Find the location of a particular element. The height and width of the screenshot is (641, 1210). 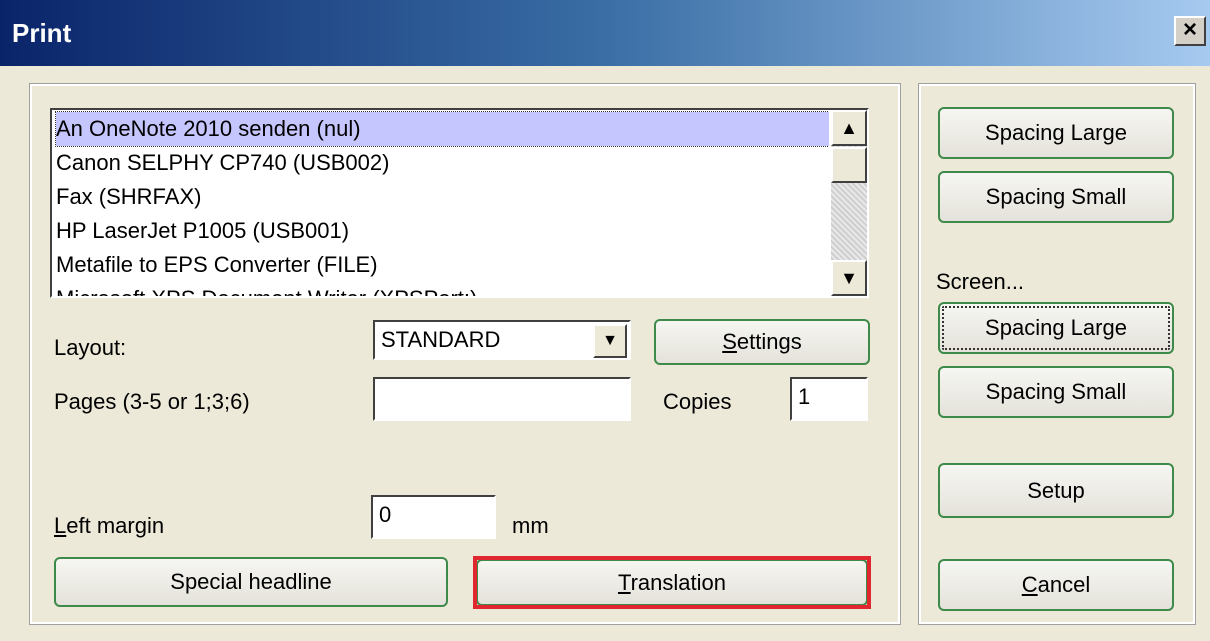

screen-spacing-large-button: Spacing Large is located at coordinates (1056, 328).